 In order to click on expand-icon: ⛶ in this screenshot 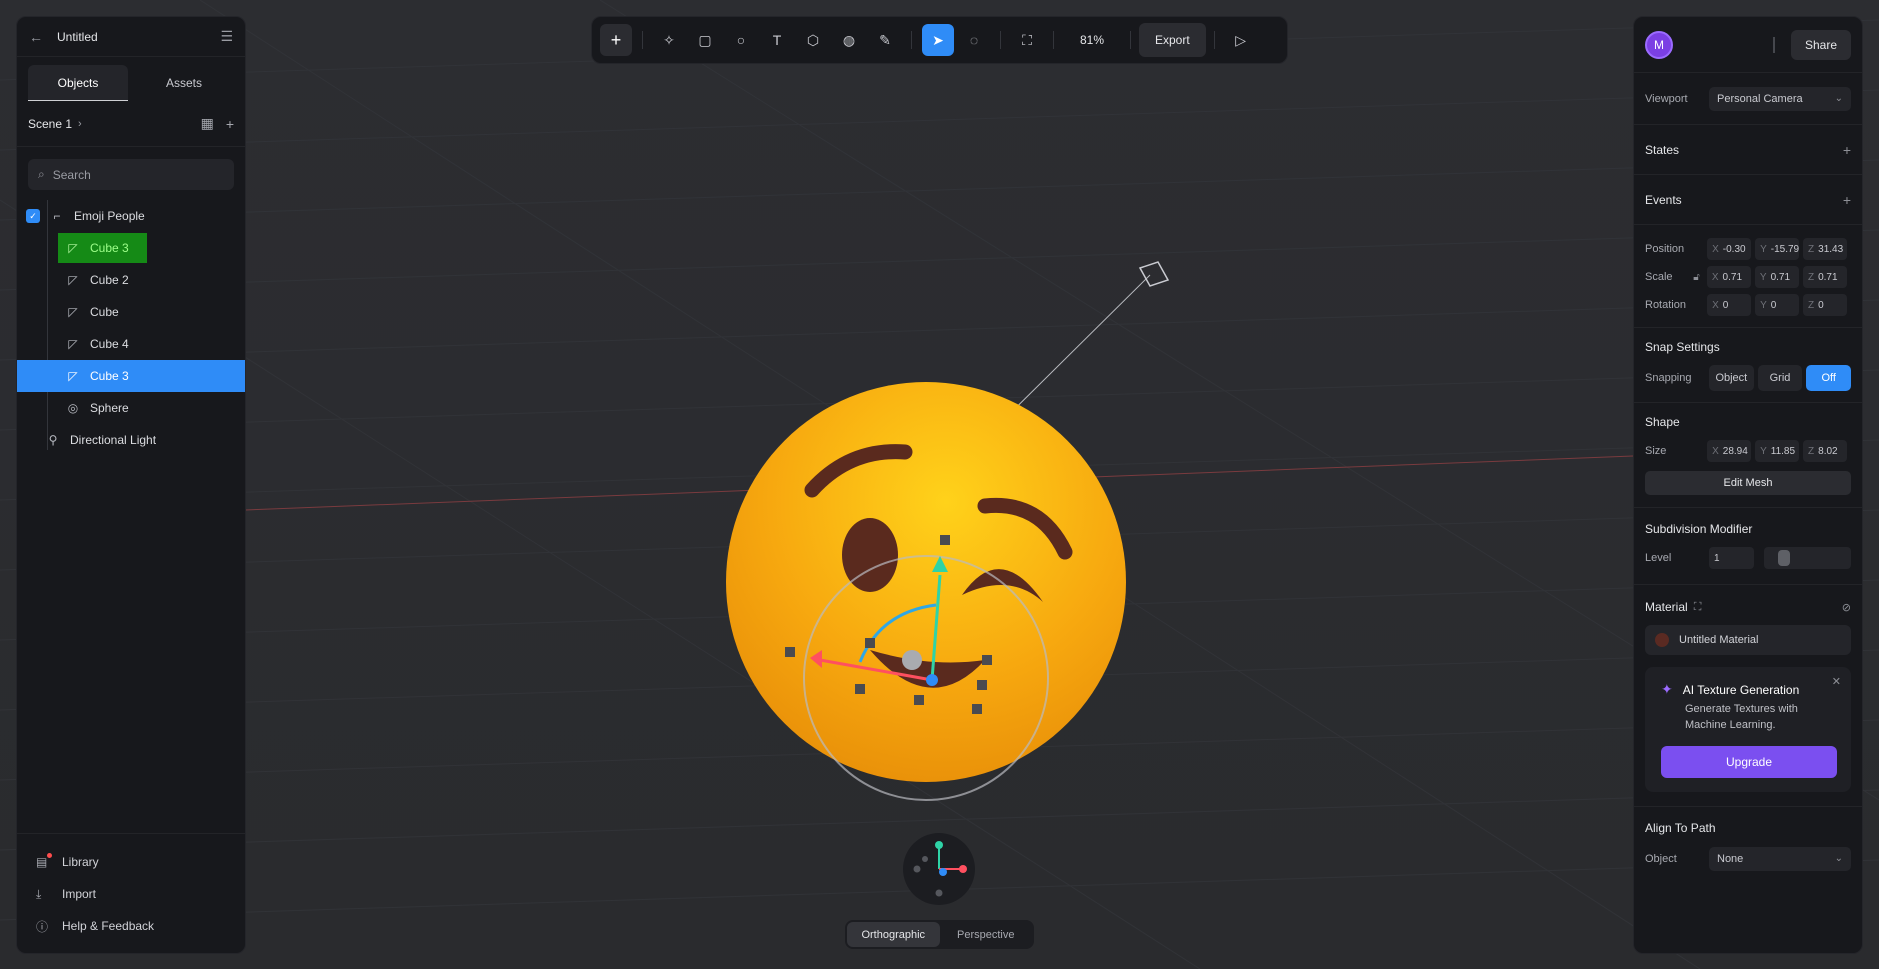, I will do `click(1698, 607)`.